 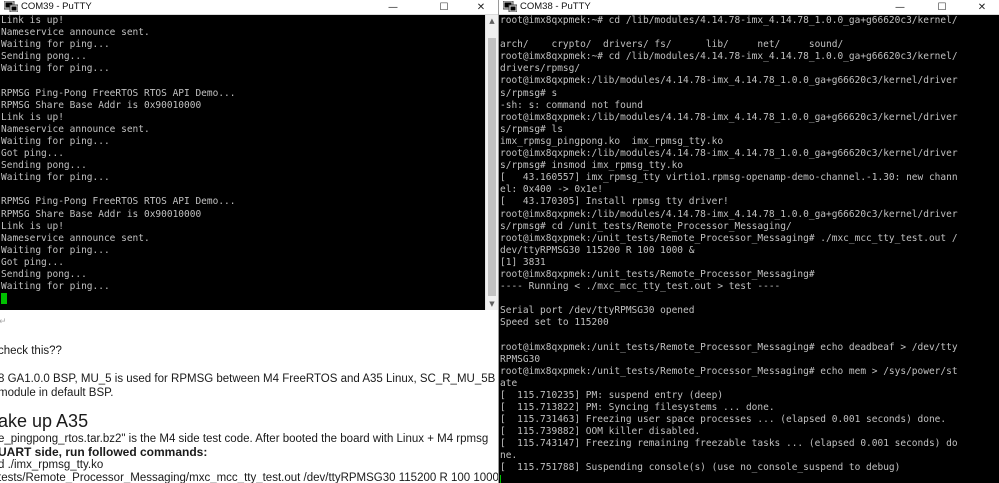 What do you see at coordinates (57, 393) in the screenshot?
I see `doc-line-3: module in default BSP.` at bounding box center [57, 393].